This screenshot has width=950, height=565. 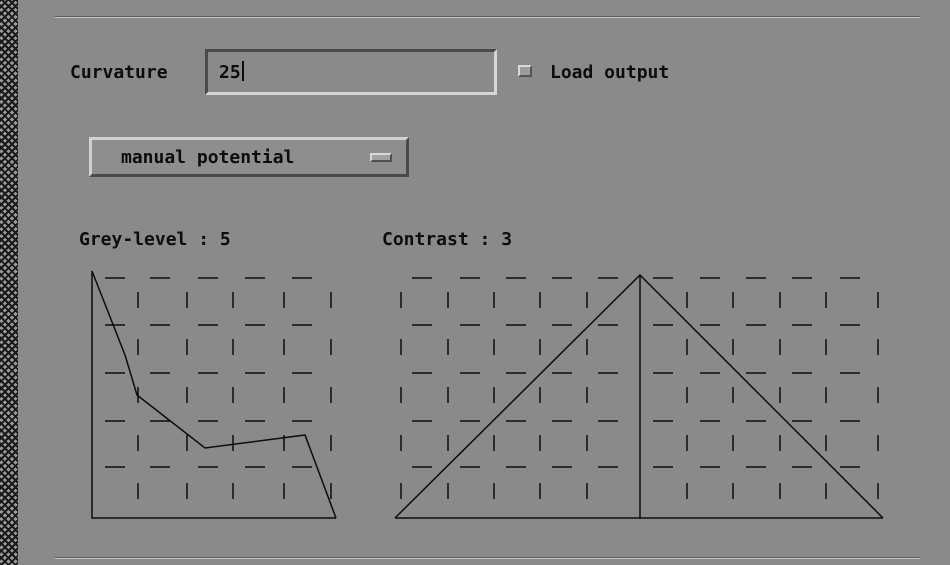 I want to click on grey-level-potential-curve, so click(x=214, y=394).